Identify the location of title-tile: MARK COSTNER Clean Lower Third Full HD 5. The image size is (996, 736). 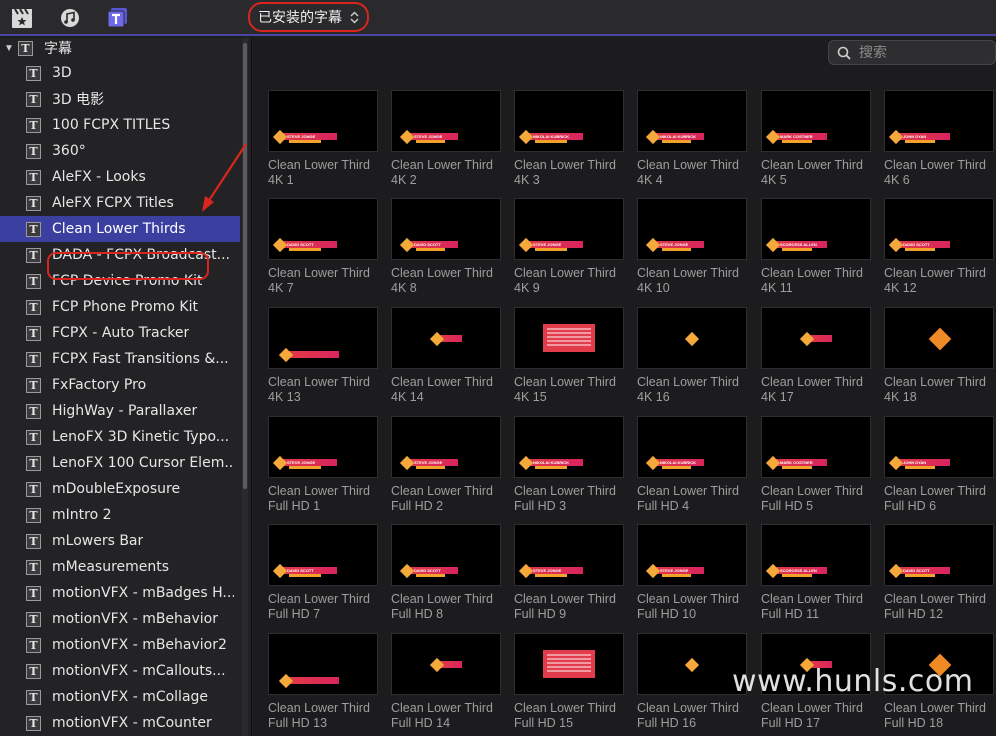
(816, 470).